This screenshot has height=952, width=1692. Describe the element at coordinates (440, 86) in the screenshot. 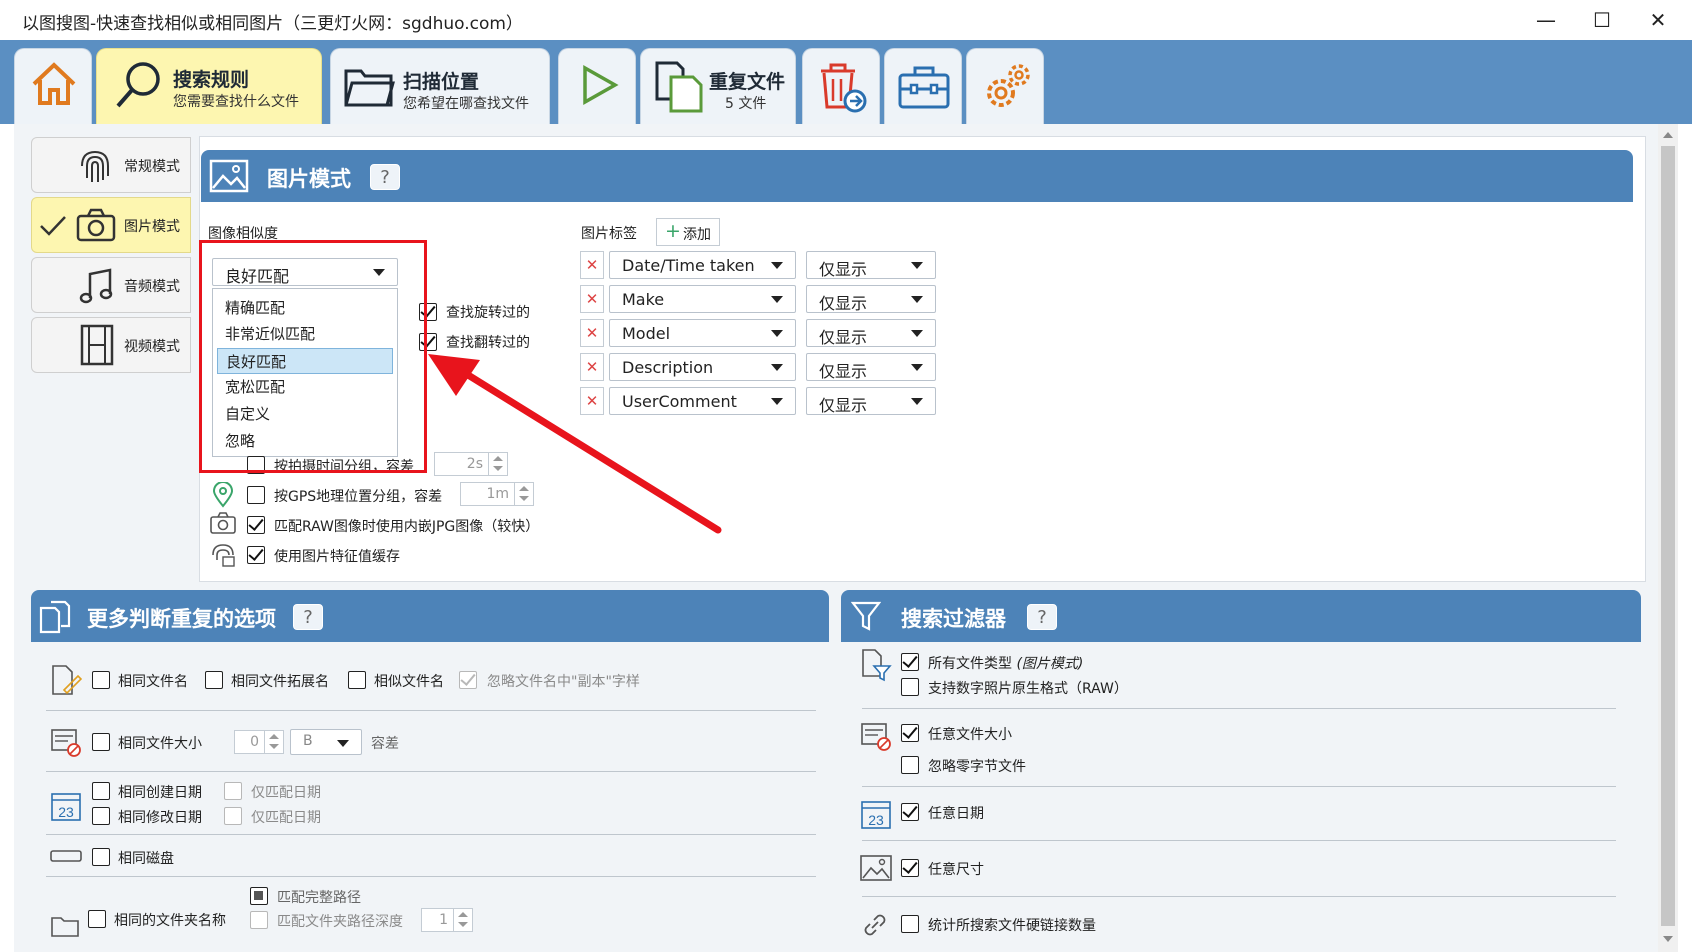

I see `tab-scan-location: 扫描位置 您希望在哪查找文件` at that location.